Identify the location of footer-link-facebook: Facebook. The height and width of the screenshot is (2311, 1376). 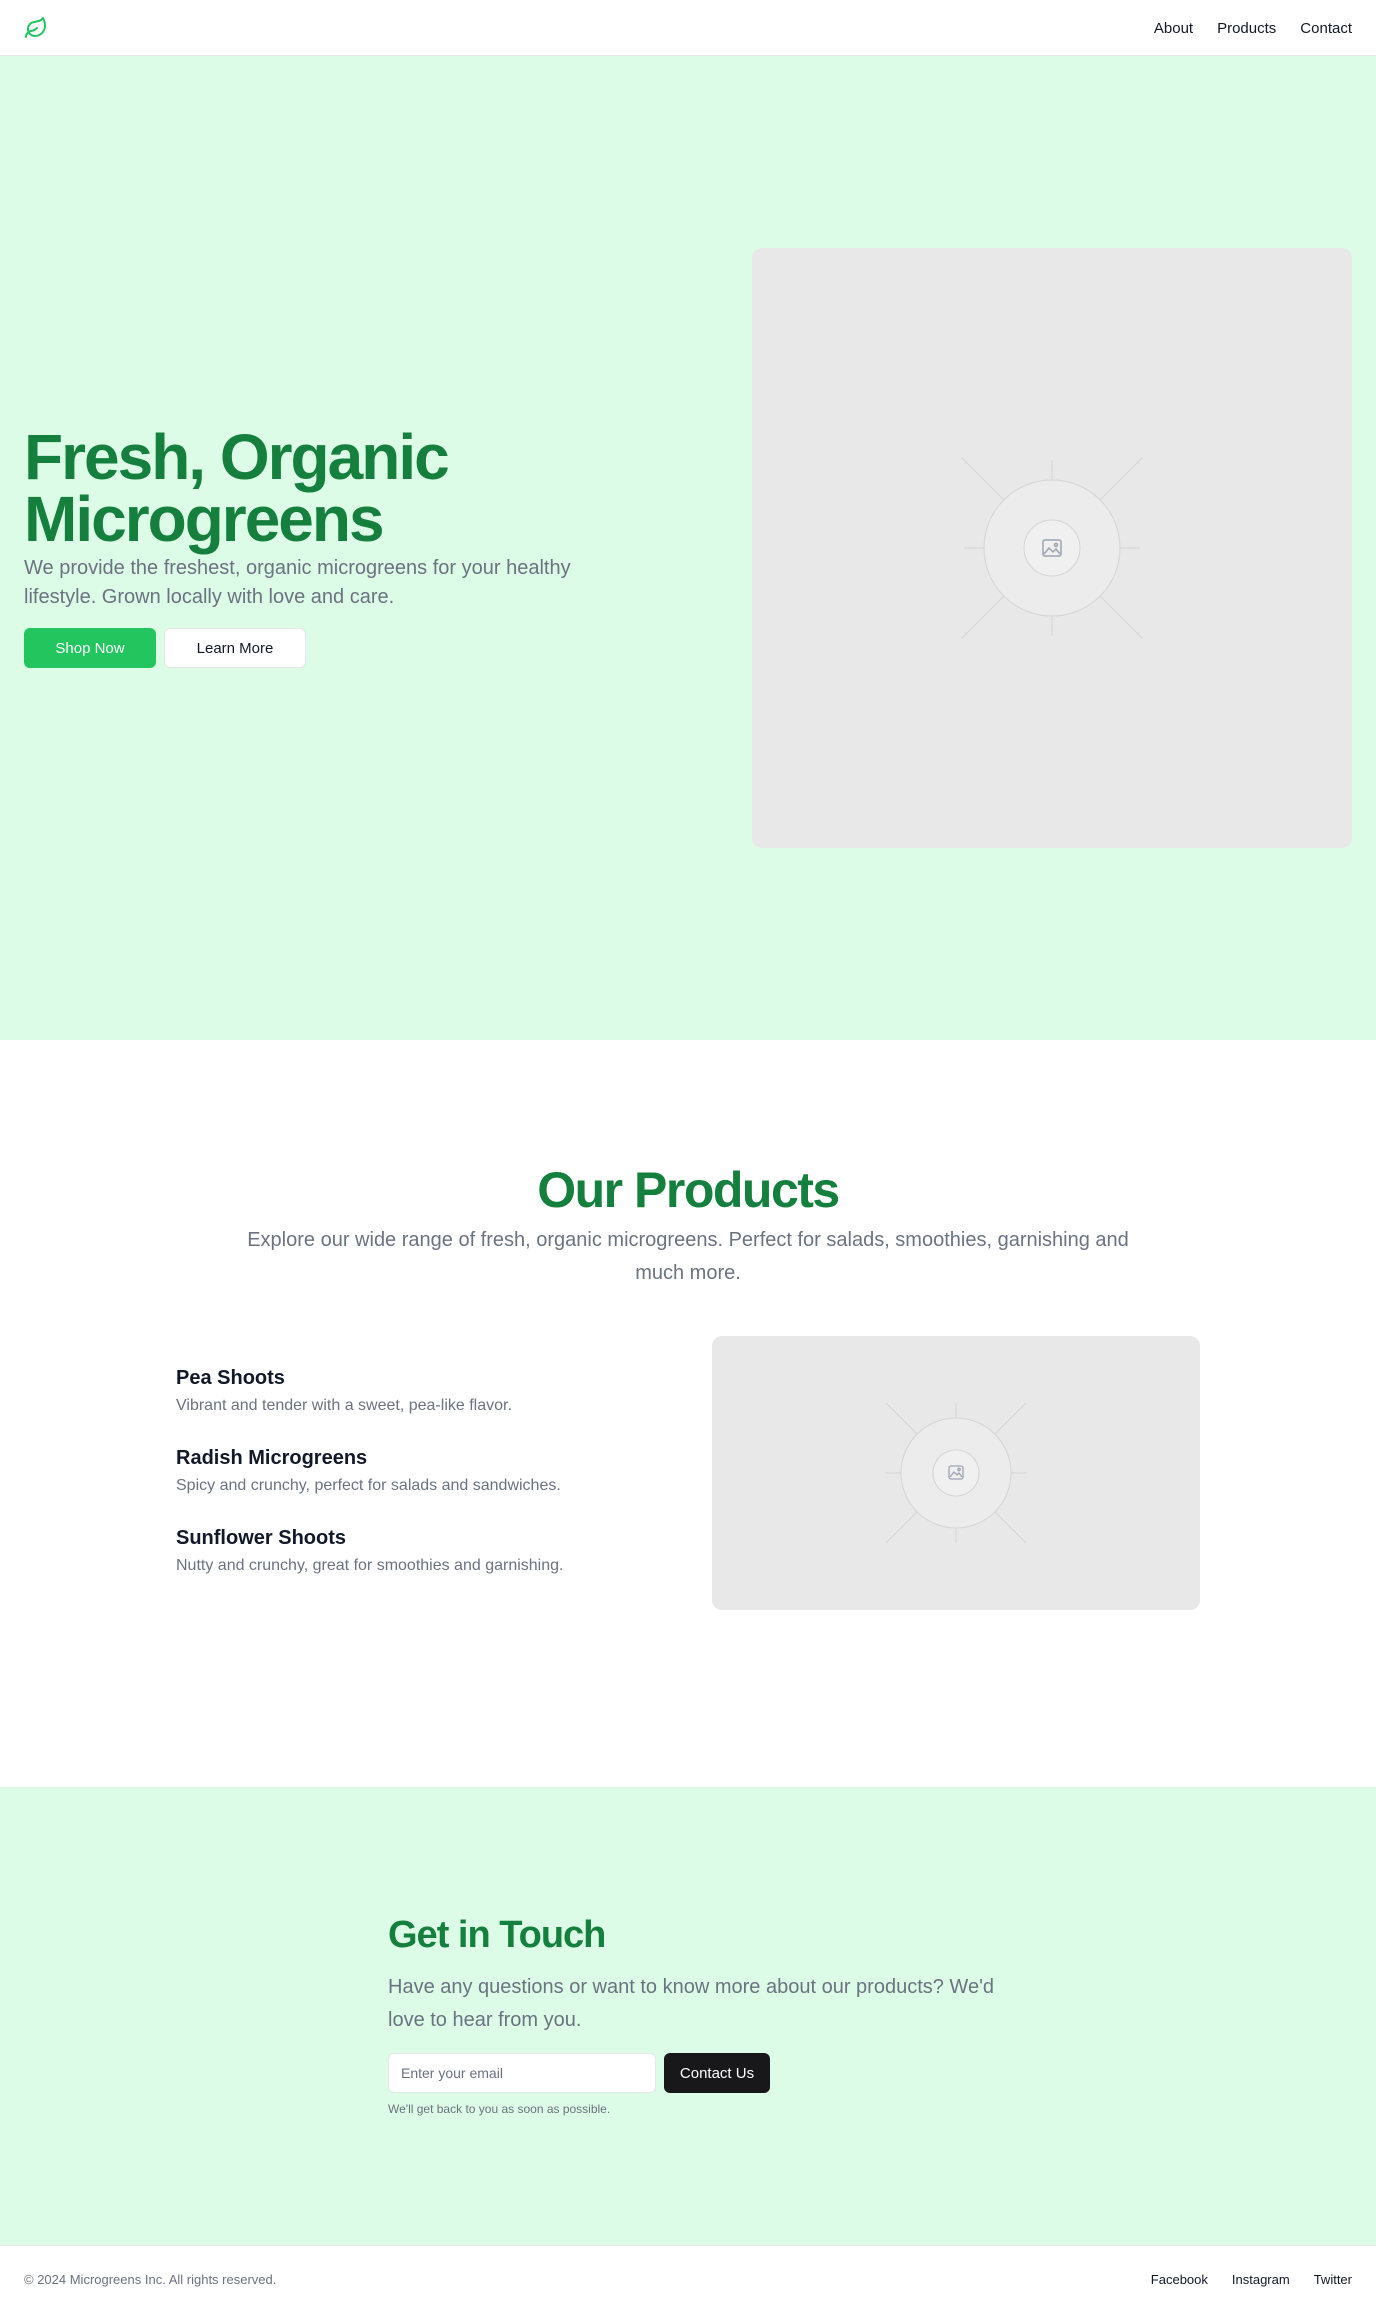
(1179, 2279).